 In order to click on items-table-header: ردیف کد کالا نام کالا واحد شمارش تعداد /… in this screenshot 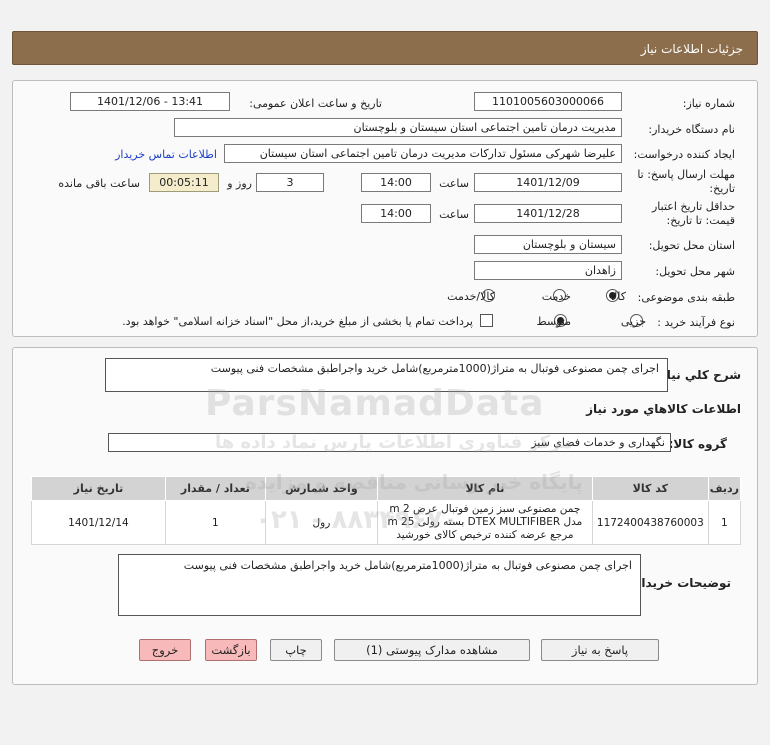, I will do `click(386, 488)`.